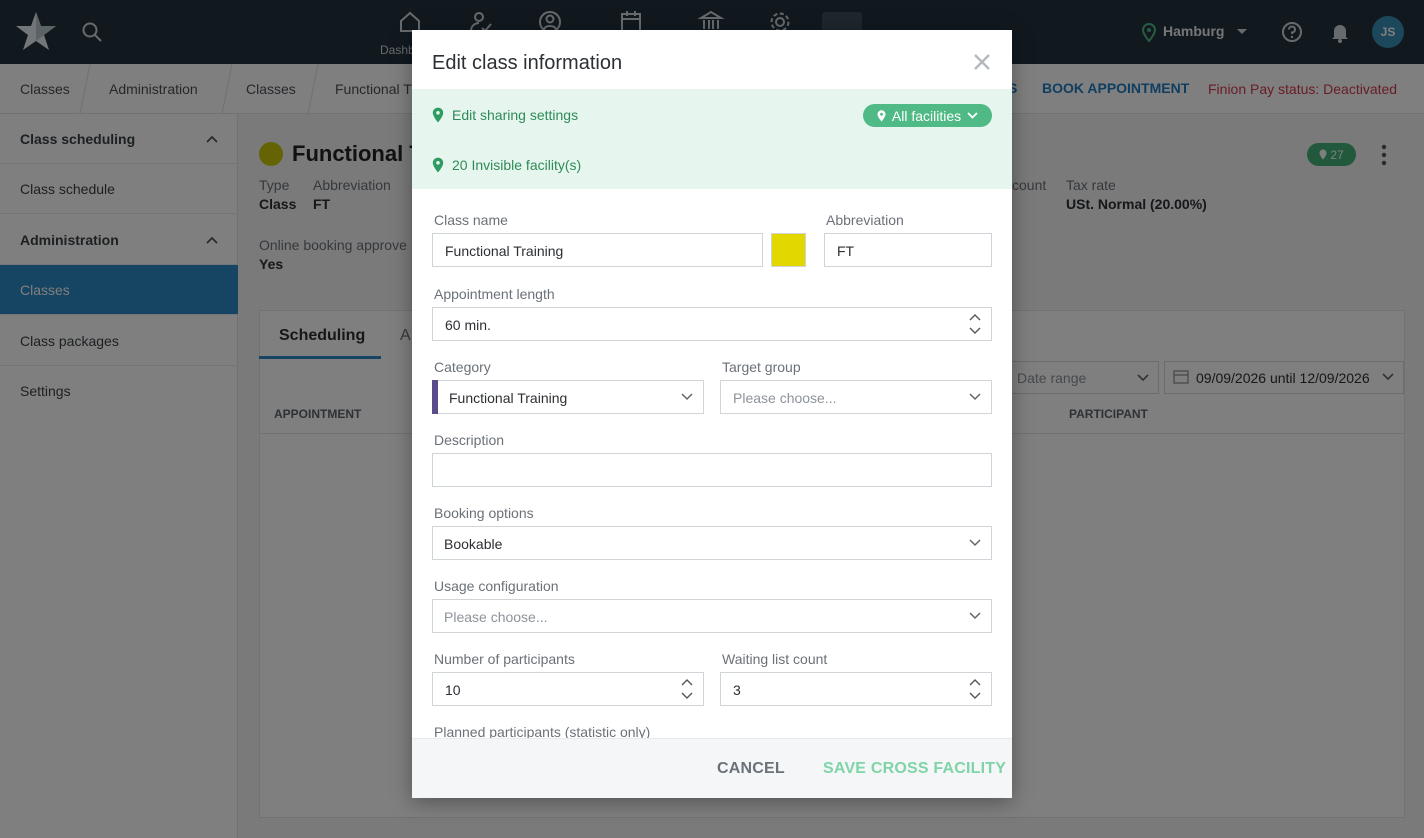  I want to click on description-label: Description, so click(469, 440).